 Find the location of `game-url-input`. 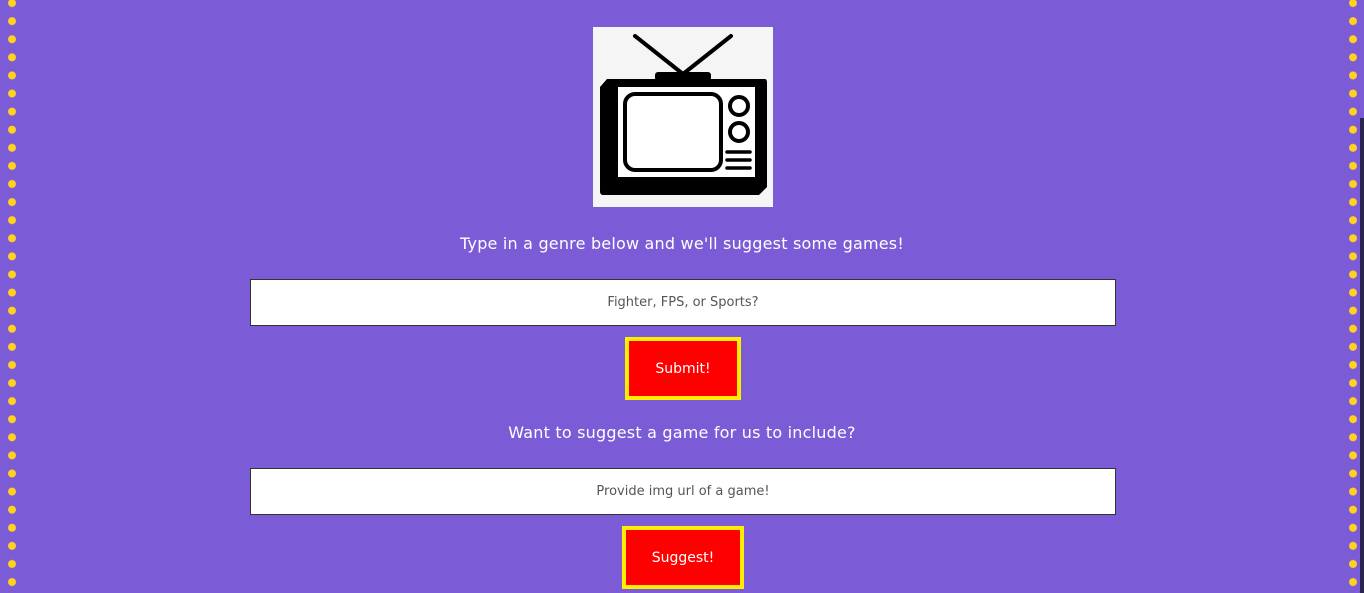

game-url-input is located at coordinates (683, 491).